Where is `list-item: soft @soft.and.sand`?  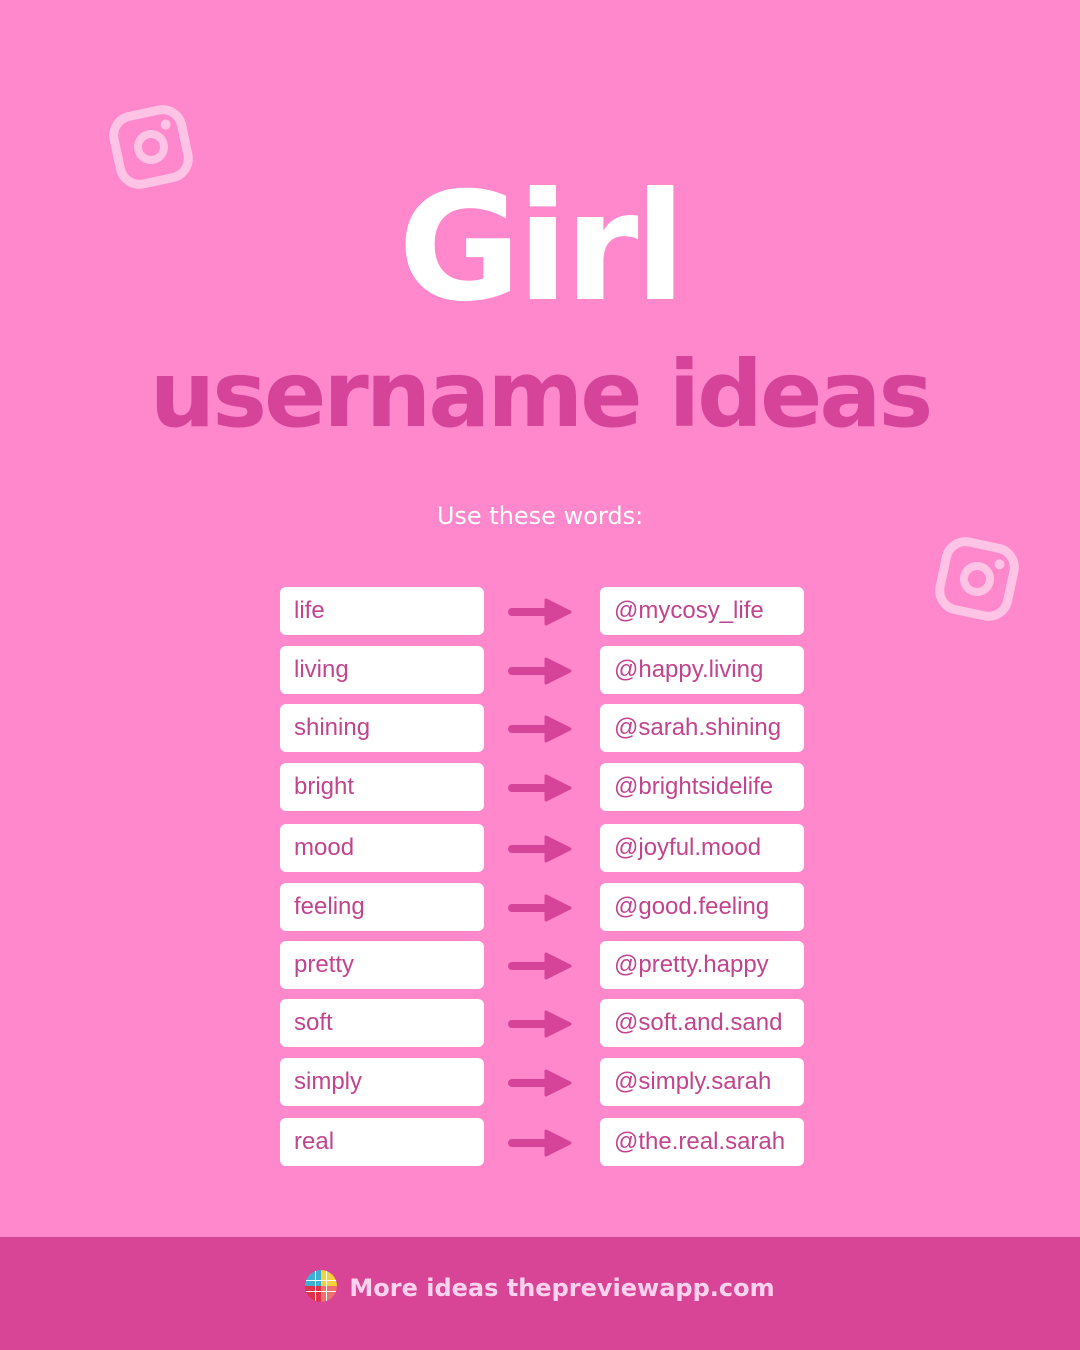 list-item: soft @soft.and.sand is located at coordinates (542, 1023).